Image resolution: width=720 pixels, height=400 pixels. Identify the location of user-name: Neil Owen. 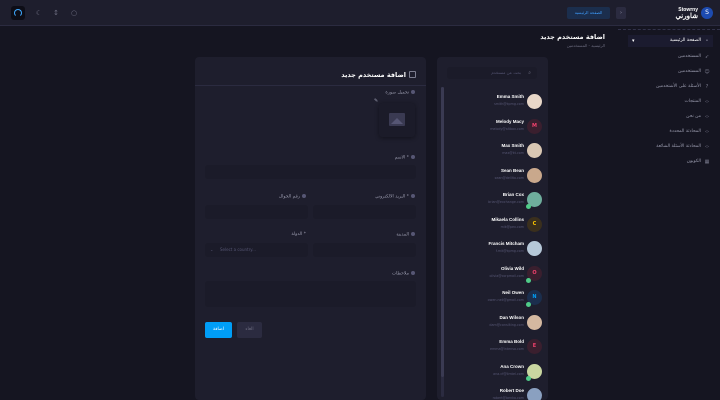
(513, 292).